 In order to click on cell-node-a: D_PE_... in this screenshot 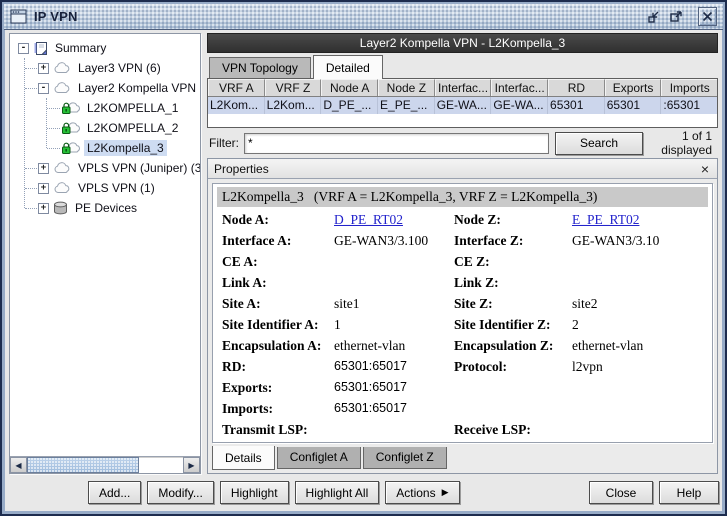, I will do `click(350, 105)`.